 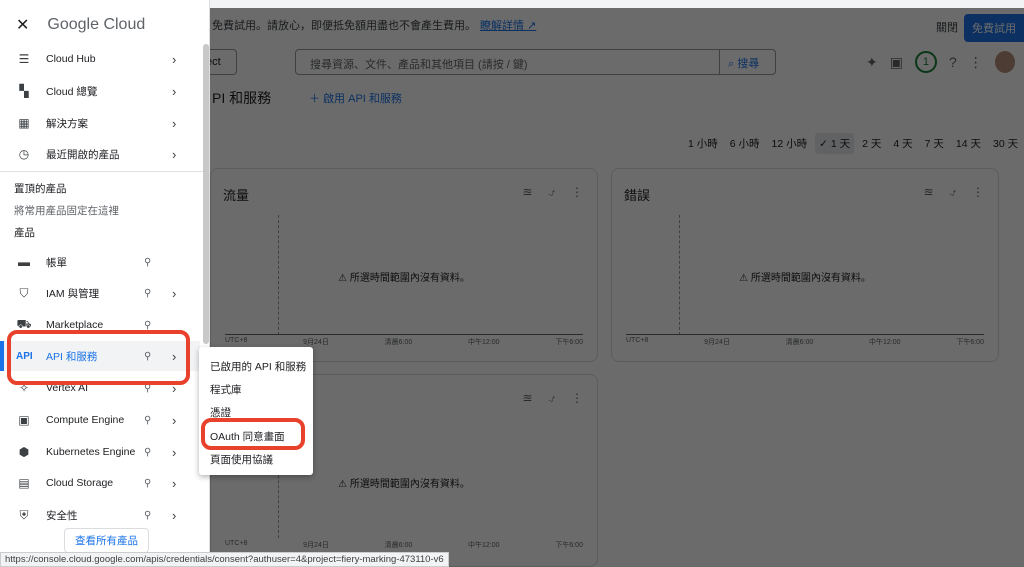 I want to click on nav-item-iam: ⛉ IAM 與管理 ⚲ ›, so click(x=100, y=293).